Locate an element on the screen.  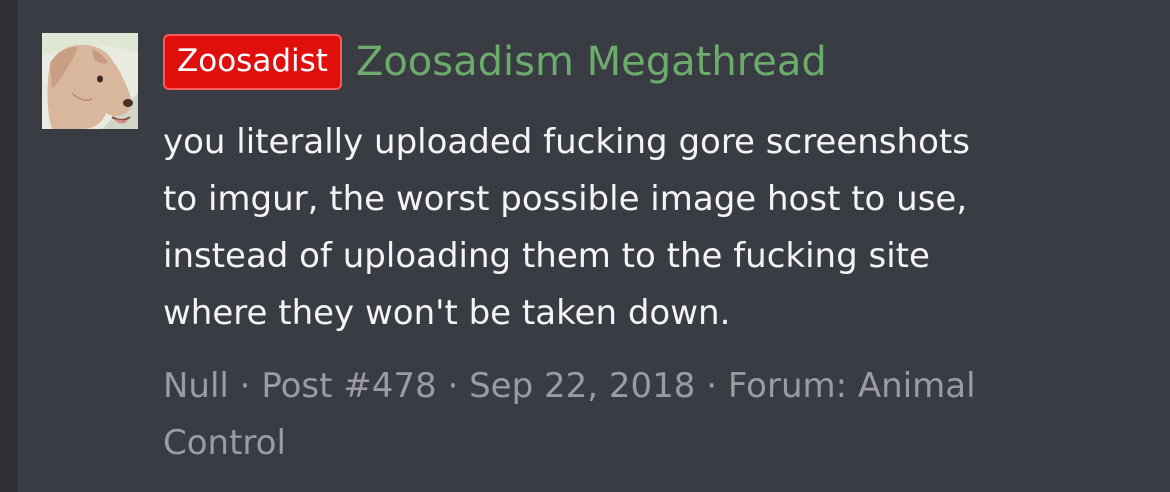
thread-header: Zoosadist Zoosadism Megathread is located at coordinates (643, 62).